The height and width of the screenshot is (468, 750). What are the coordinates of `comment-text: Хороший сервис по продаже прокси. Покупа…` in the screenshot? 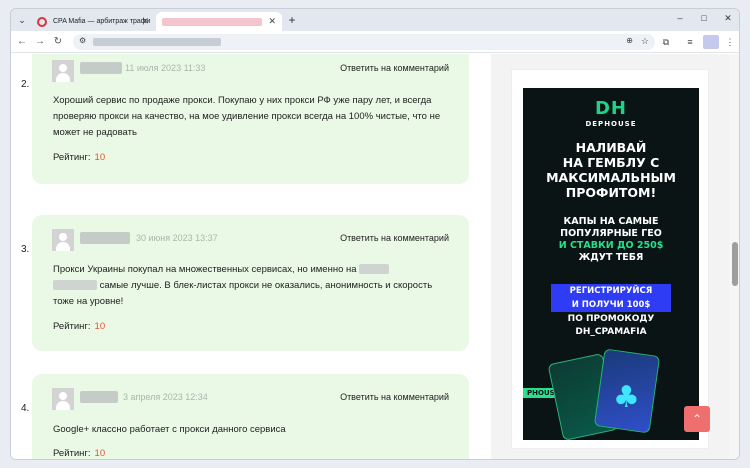 It's located at (247, 116).